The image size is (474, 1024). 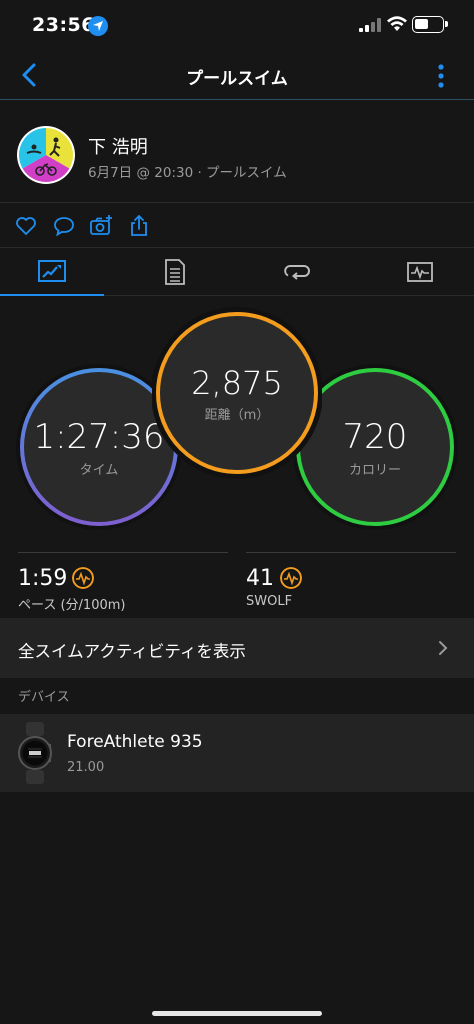 I want to click on activity-date-type: 6月7日 @ 20:30 · プールスイム, so click(x=187, y=173).